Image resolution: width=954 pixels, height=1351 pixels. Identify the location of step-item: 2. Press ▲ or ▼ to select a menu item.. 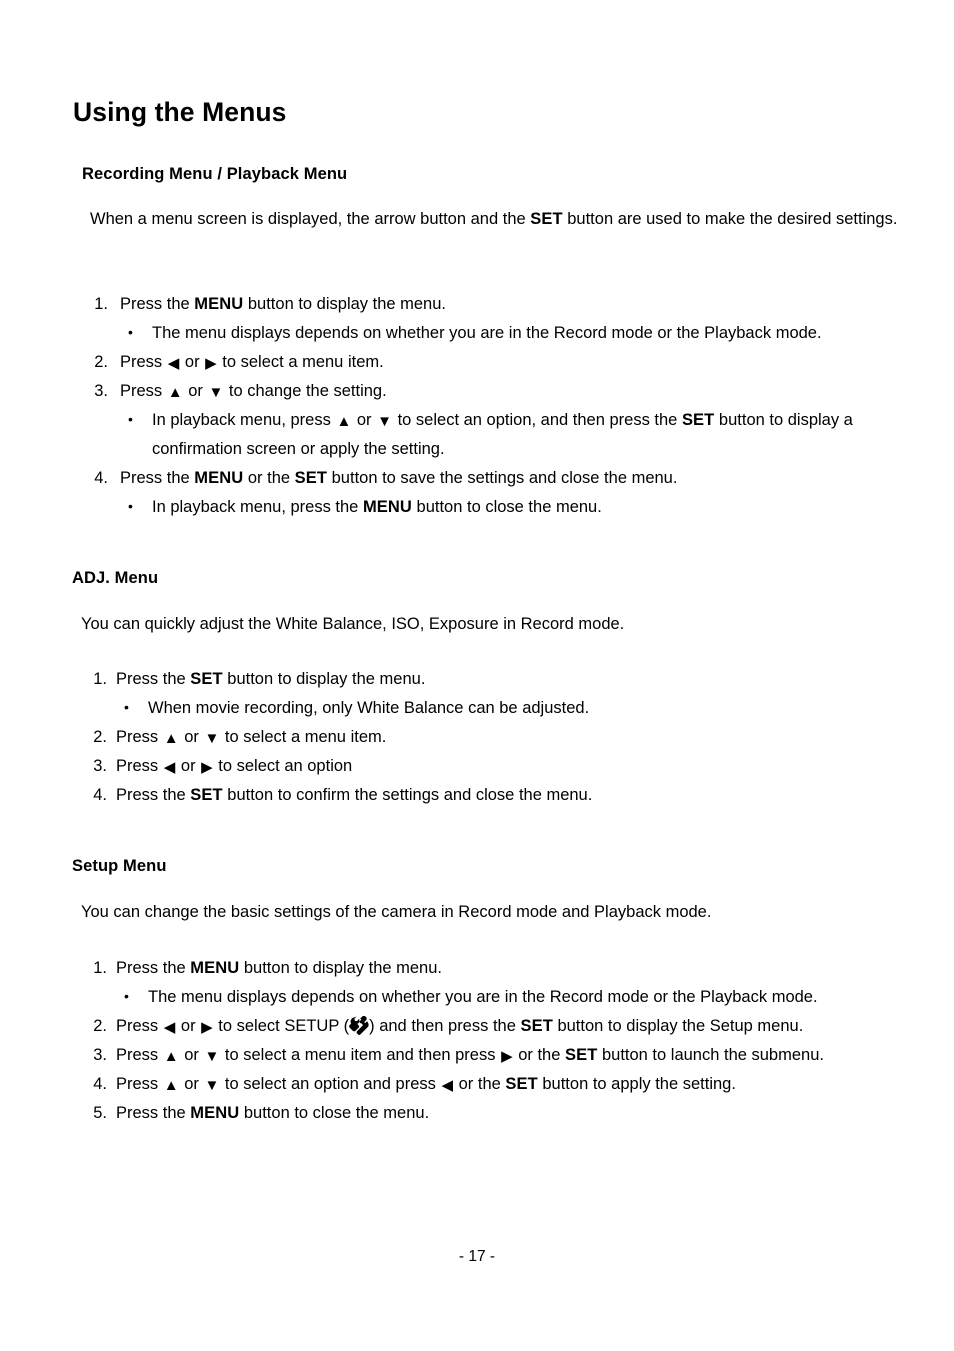
(496, 737).